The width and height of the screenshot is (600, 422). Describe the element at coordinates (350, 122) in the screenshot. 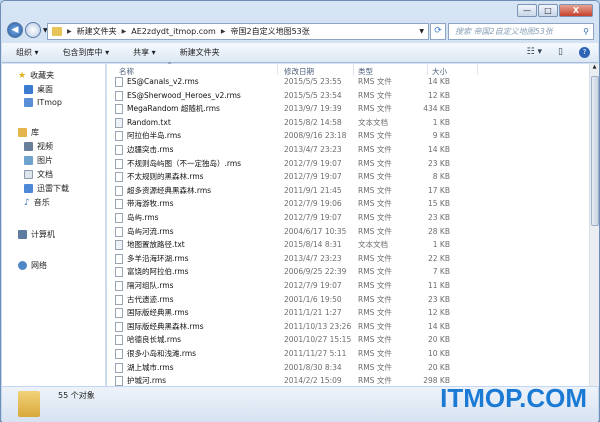

I see `file-row: Random.txt 2015/8/2 14:58 文本文档 1 KB` at that location.